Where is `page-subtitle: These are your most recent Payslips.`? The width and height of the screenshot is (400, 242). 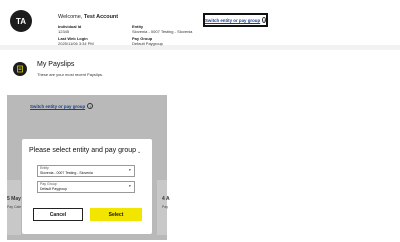
page-subtitle: These are your most recent Payslips. is located at coordinates (70, 74).